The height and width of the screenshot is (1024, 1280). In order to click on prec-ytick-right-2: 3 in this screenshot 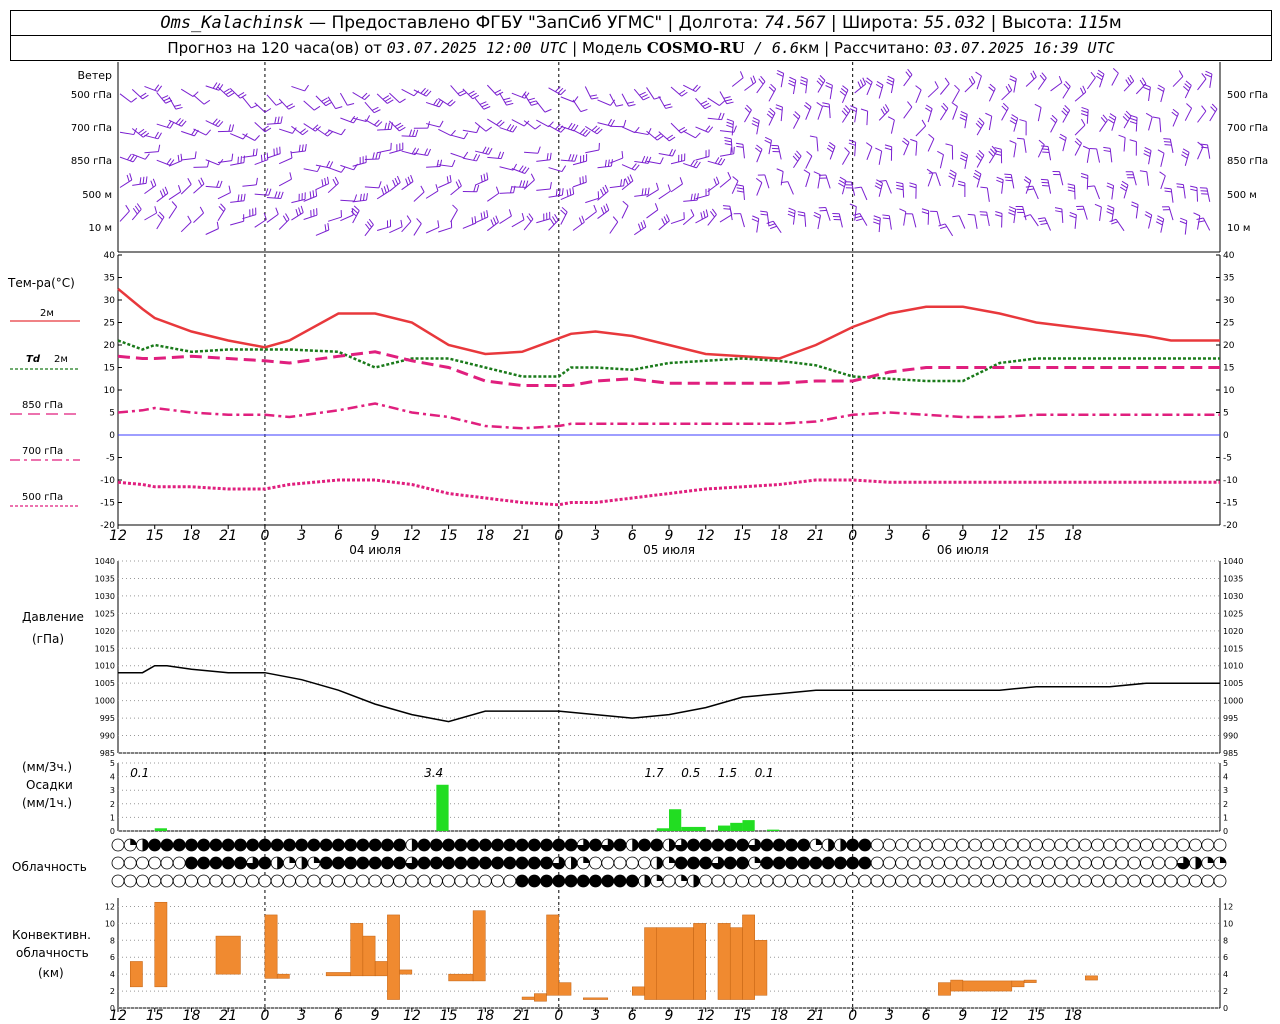, I will do `click(1225, 790)`.